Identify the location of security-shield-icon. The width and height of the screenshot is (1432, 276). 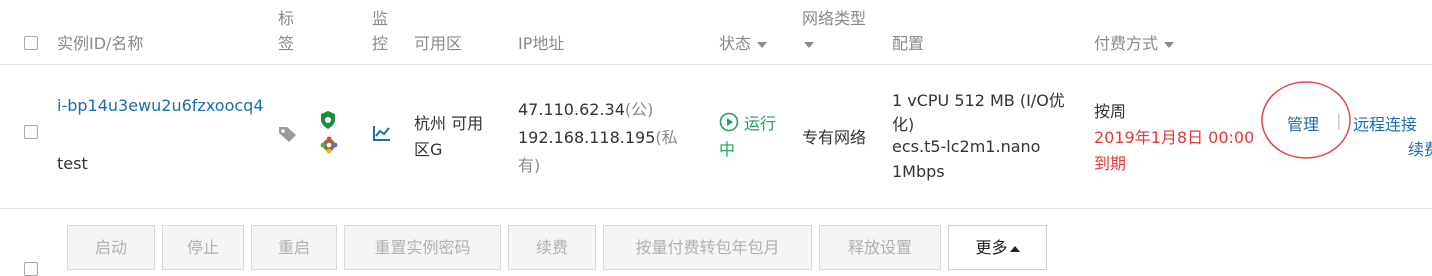
(328, 120).